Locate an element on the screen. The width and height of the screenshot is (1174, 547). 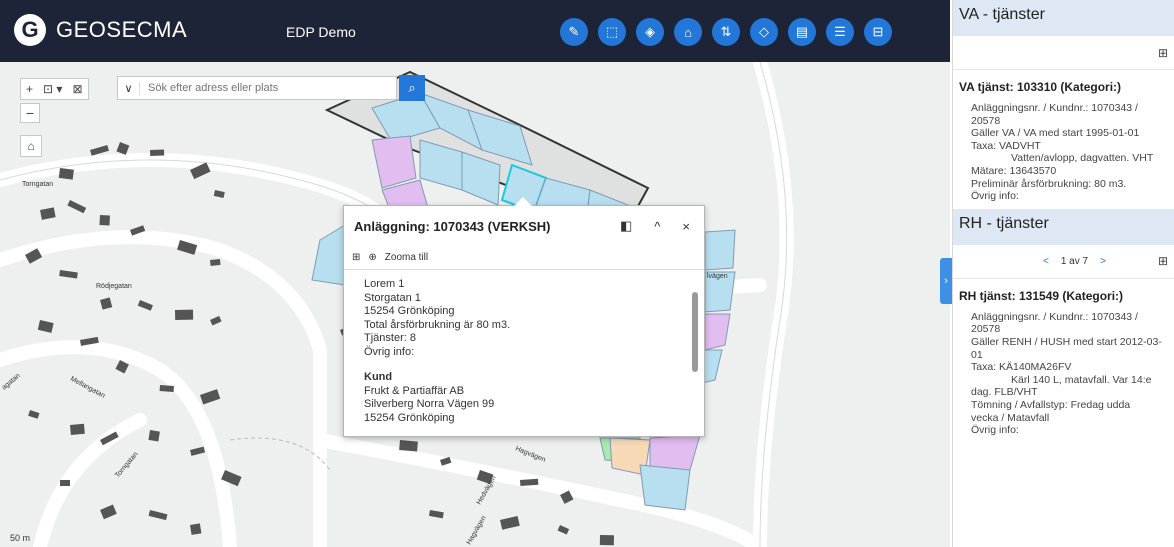
chevron-down-icon: ∨ is located at coordinates (129, 88).